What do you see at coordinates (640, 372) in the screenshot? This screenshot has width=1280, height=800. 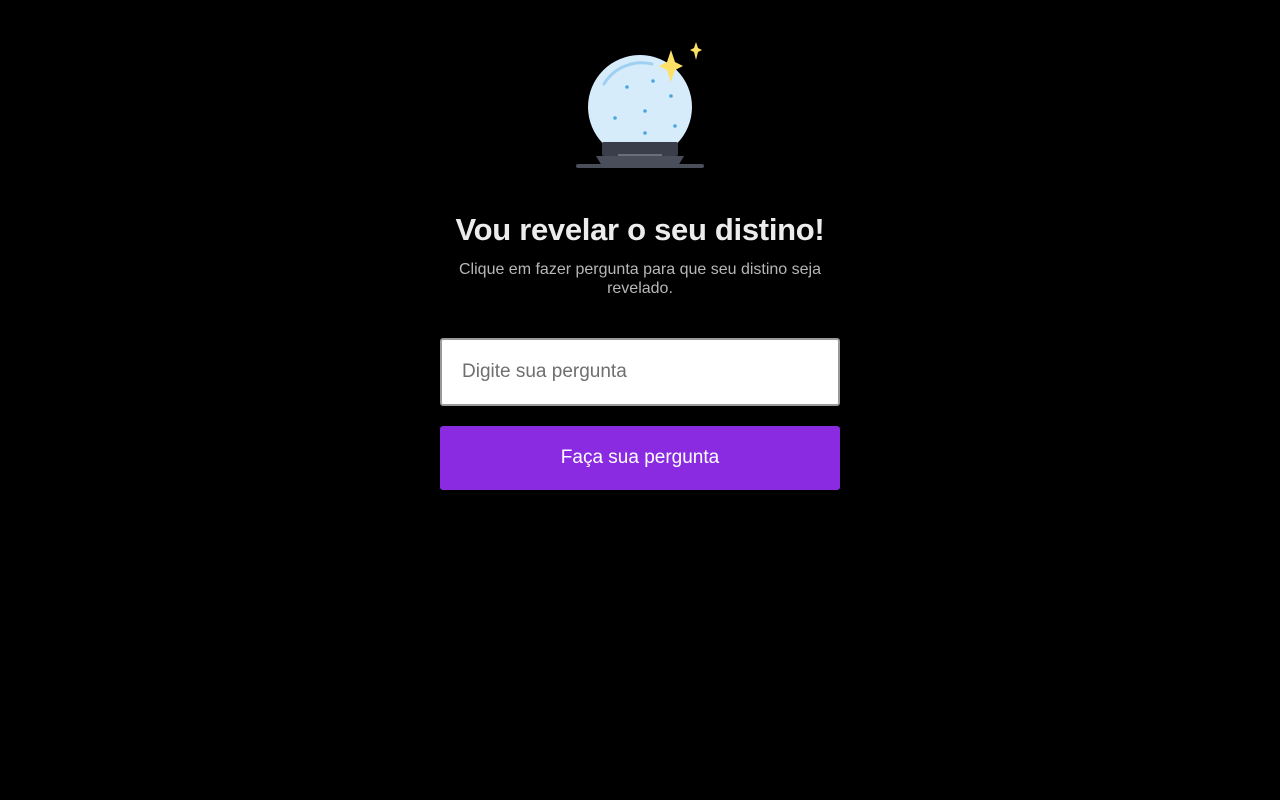 I see `question-input` at bounding box center [640, 372].